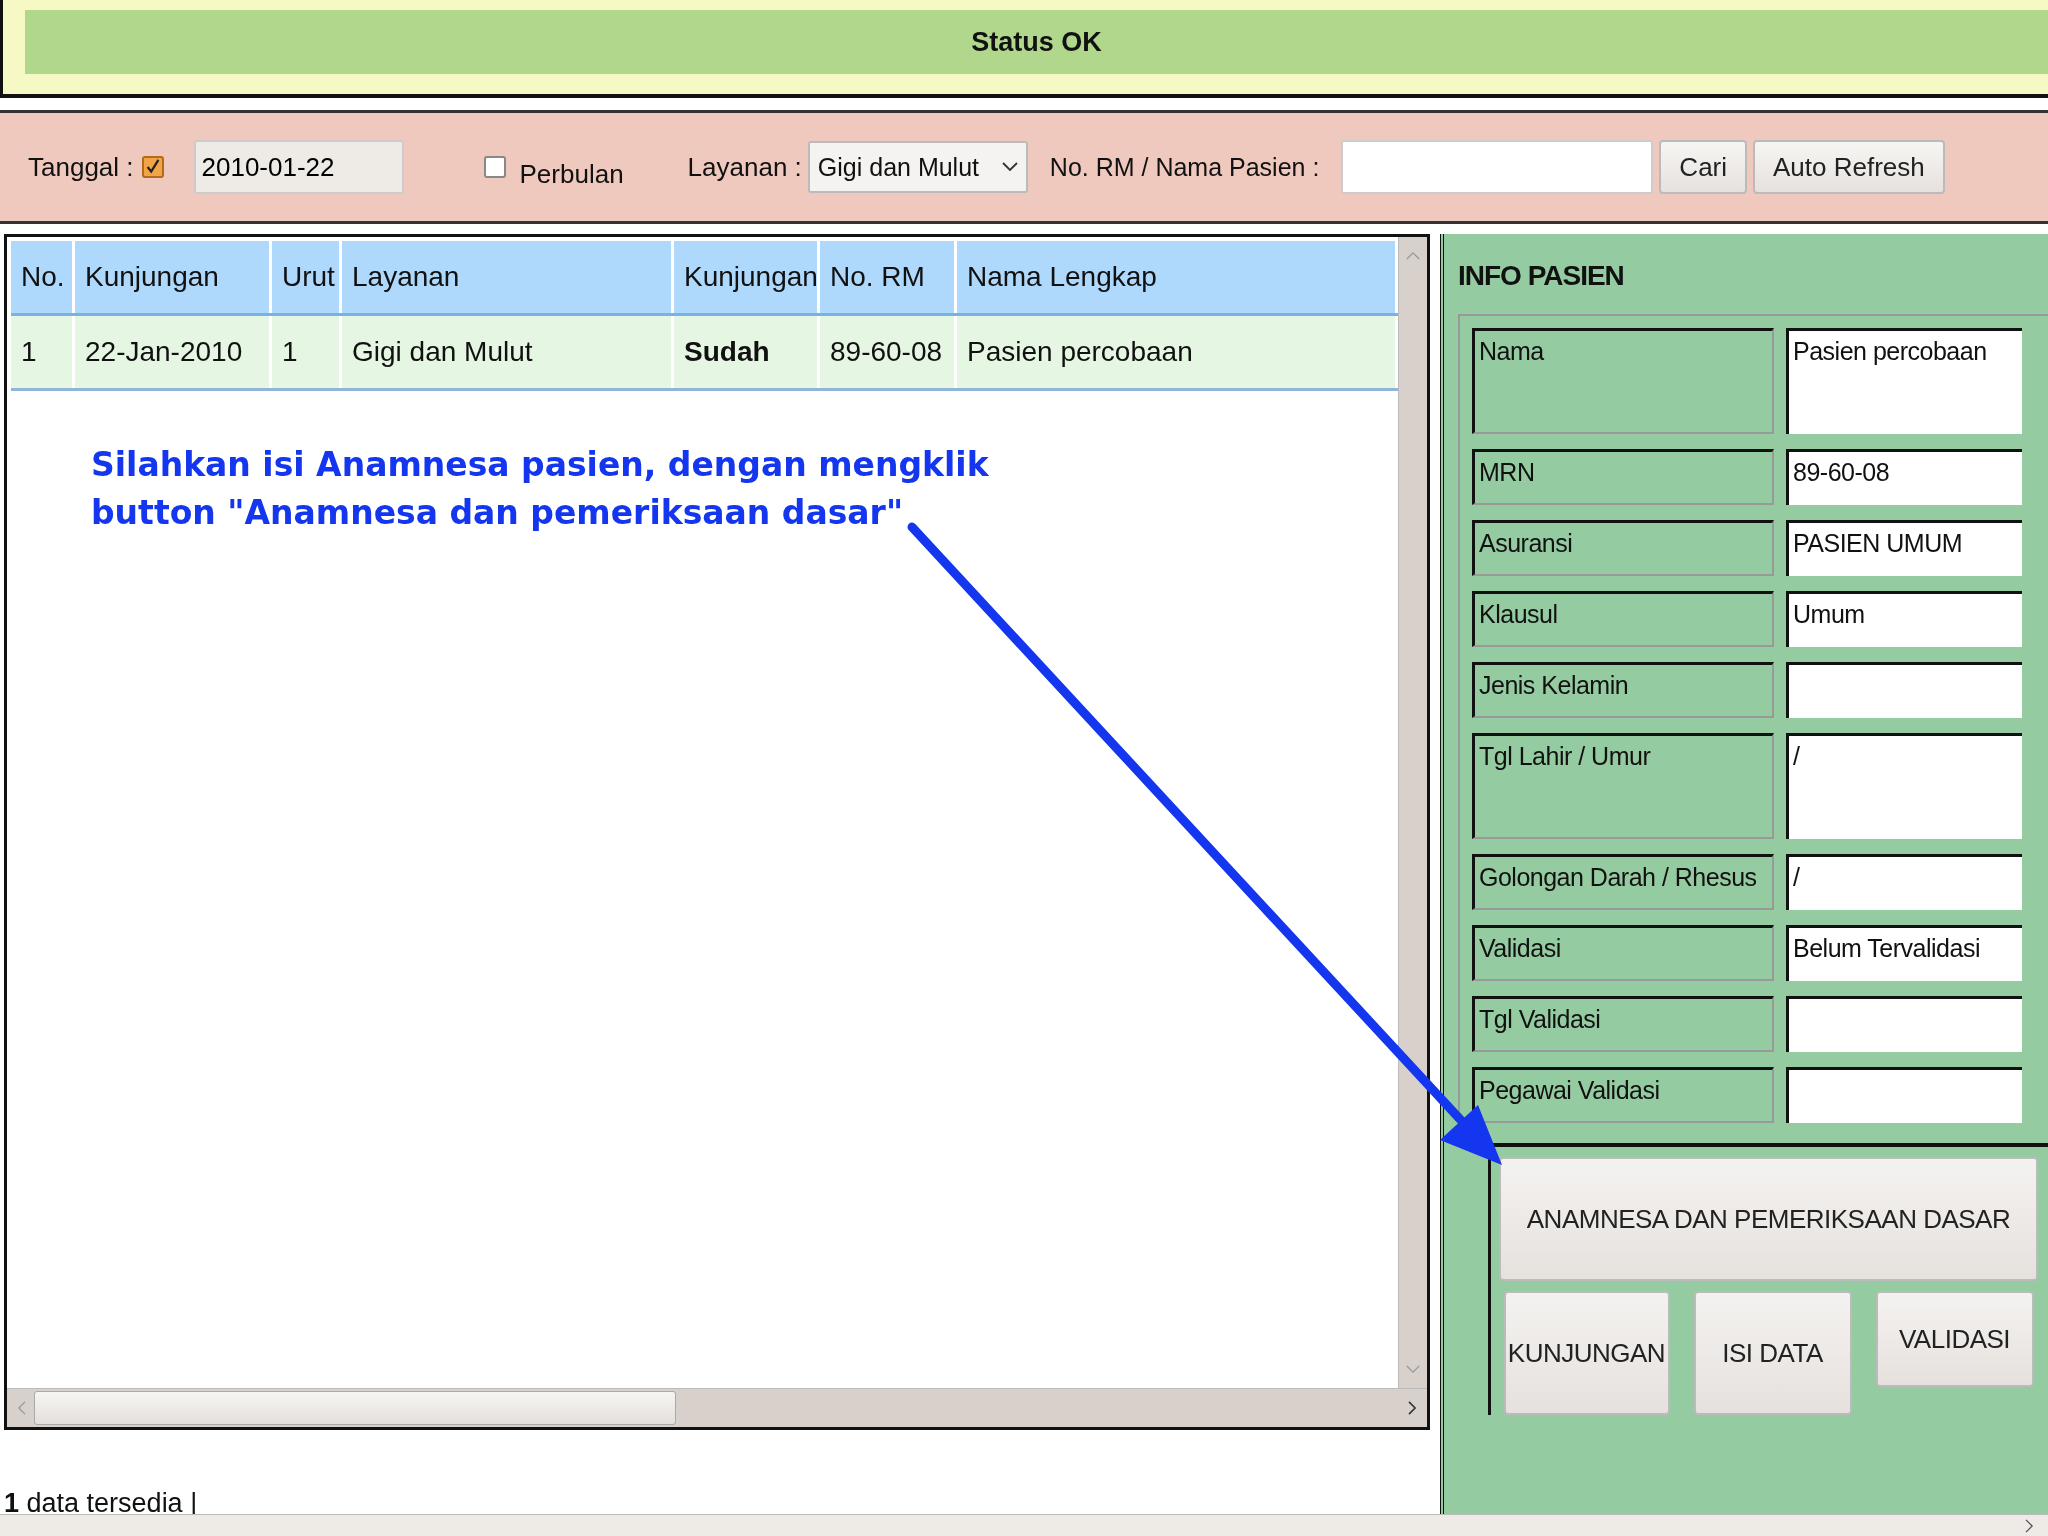 The image size is (2048, 1536). I want to click on info-label: Tgl Lahir / Umur, so click(1623, 786).